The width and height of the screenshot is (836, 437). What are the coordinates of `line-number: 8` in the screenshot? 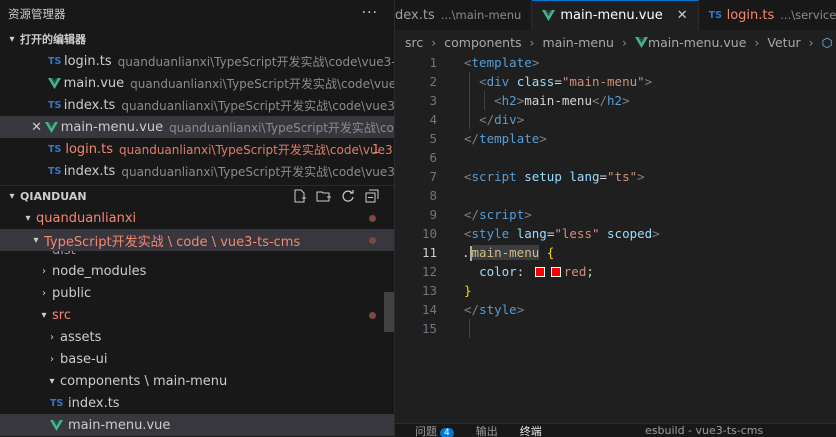 It's located at (433, 195).